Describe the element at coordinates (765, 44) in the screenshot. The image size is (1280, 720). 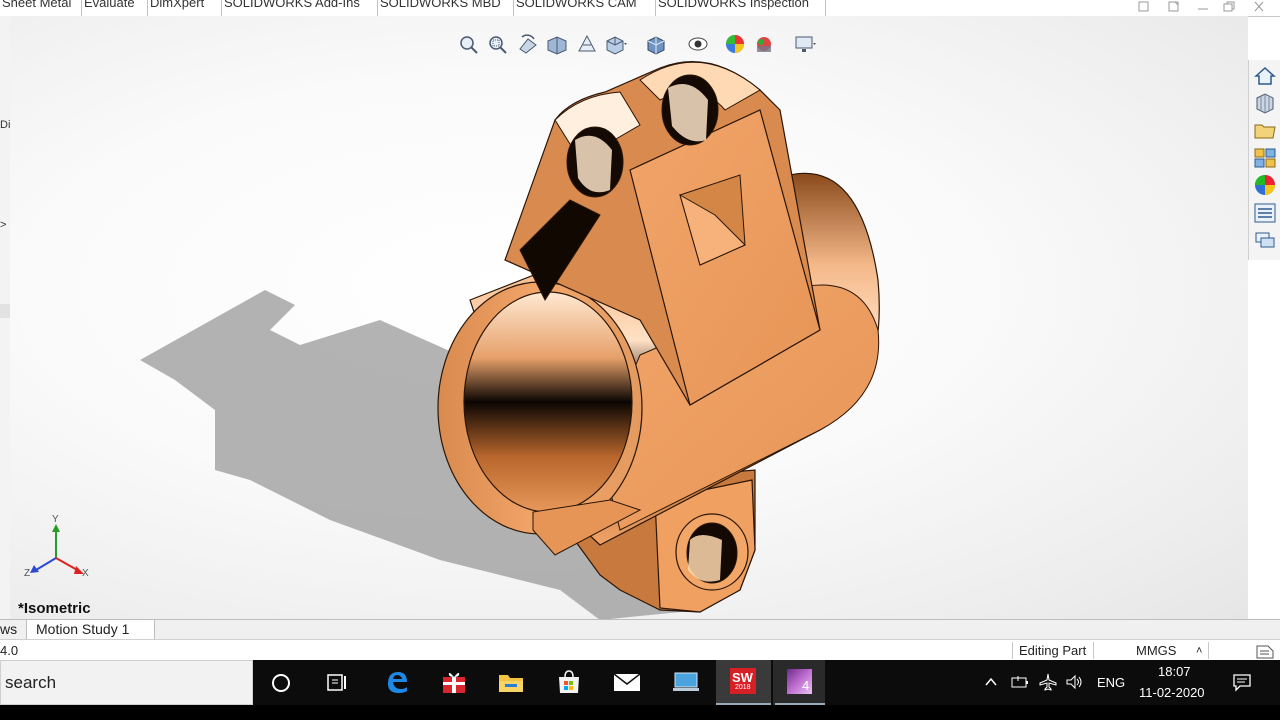
I see `apply-scene-icon` at that location.